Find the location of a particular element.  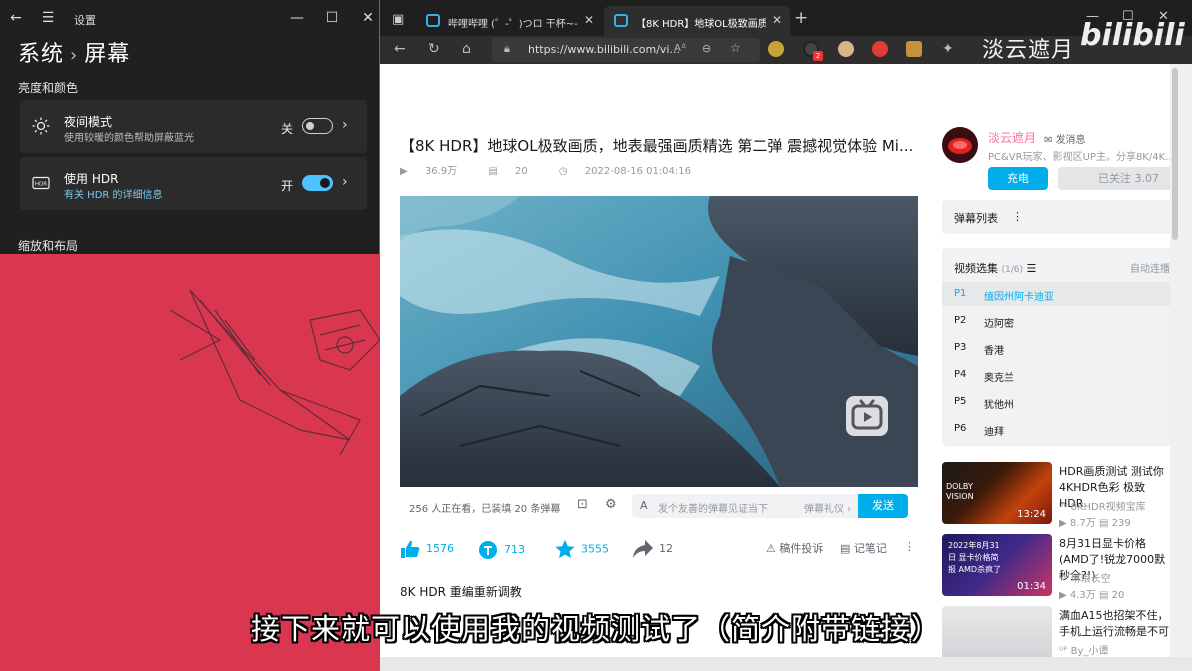

scrollbar-thumb is located at coordinates (1175, 154).